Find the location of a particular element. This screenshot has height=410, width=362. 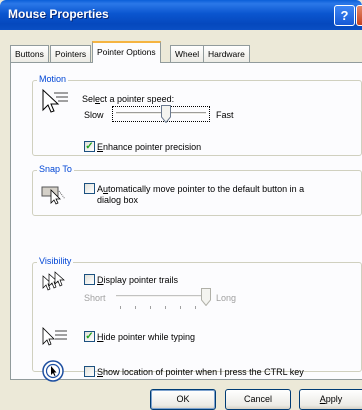

long-label: Long is located at coordinates (226, 298).